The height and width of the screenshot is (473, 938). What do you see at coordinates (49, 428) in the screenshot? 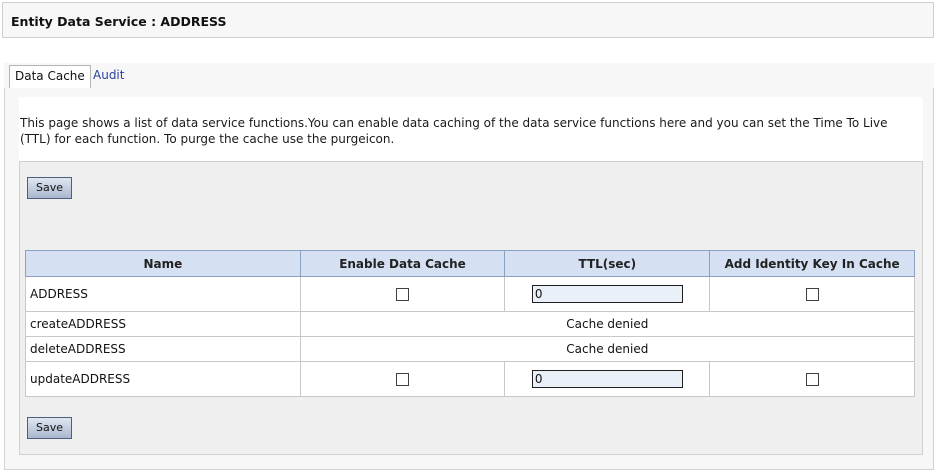
I see `save-button-bottom: Save` at bounding box center [49, 428].